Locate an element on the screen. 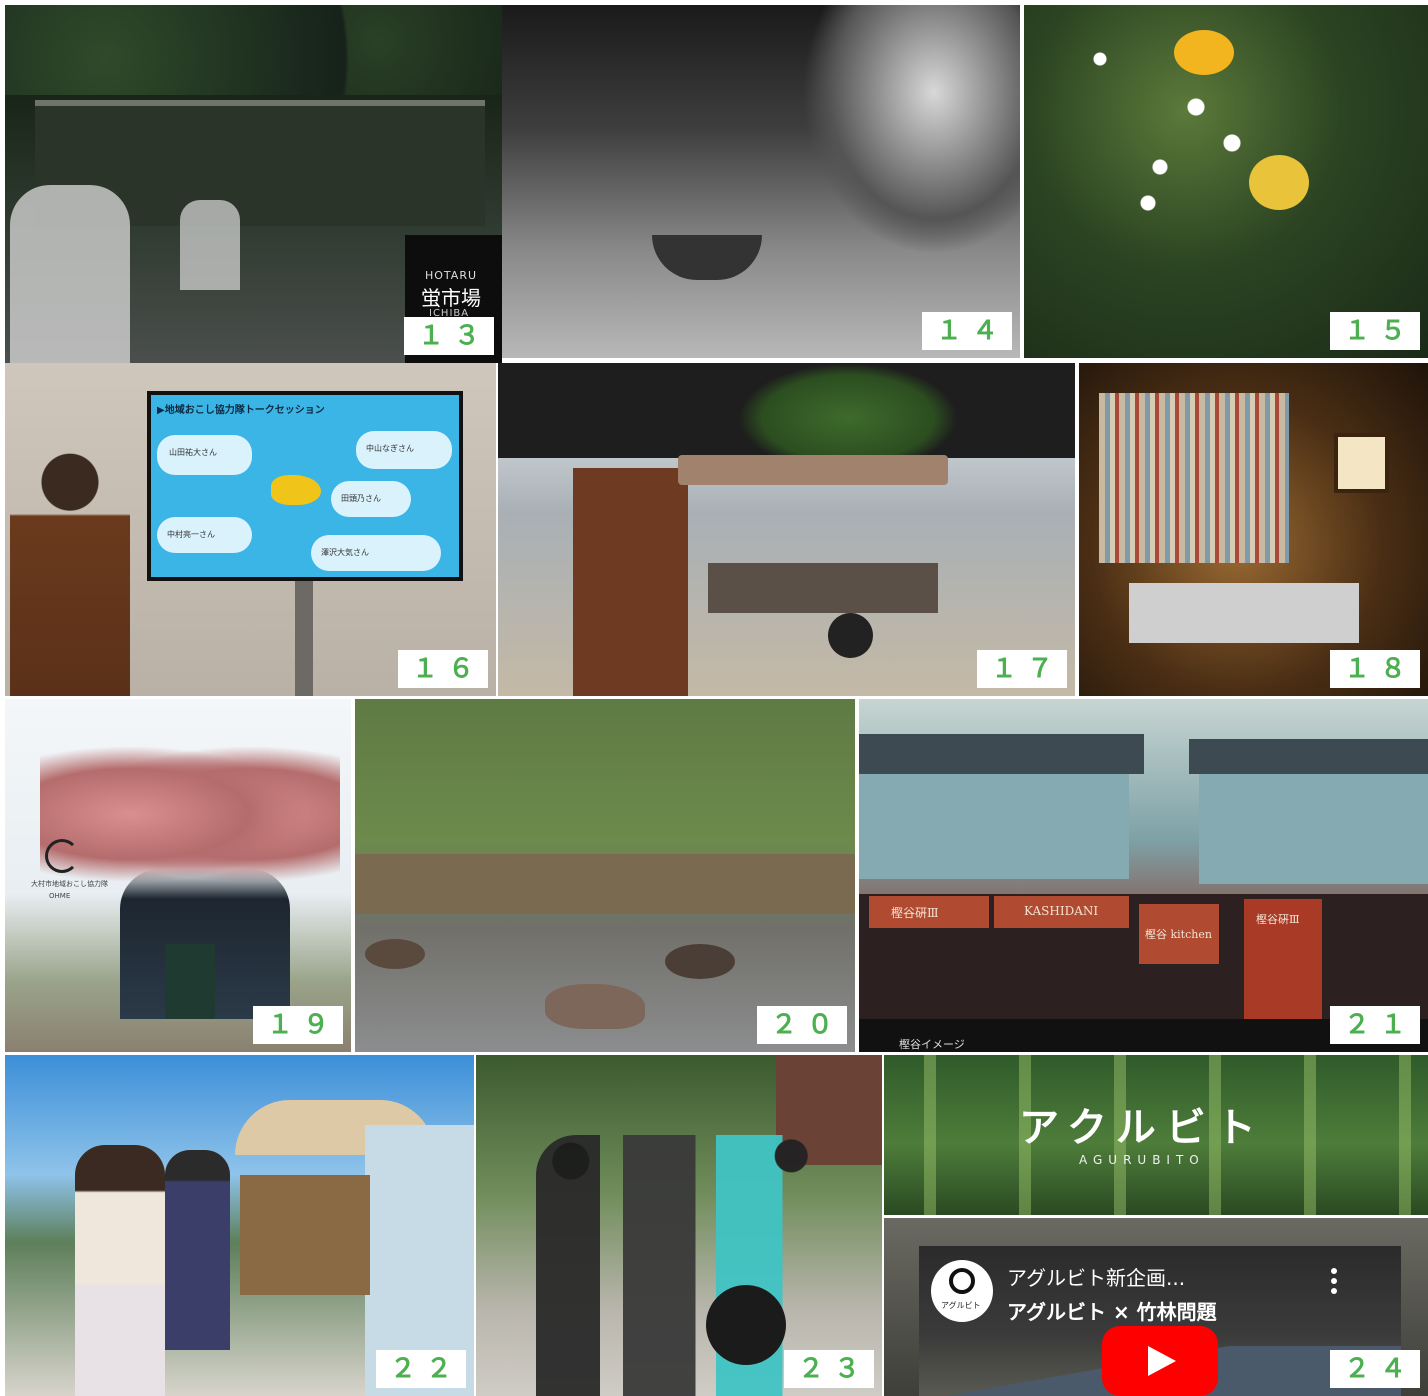 This screenshot has height=1396, width=1428. photo-number: １８ is located at coordinates (1374, 669).